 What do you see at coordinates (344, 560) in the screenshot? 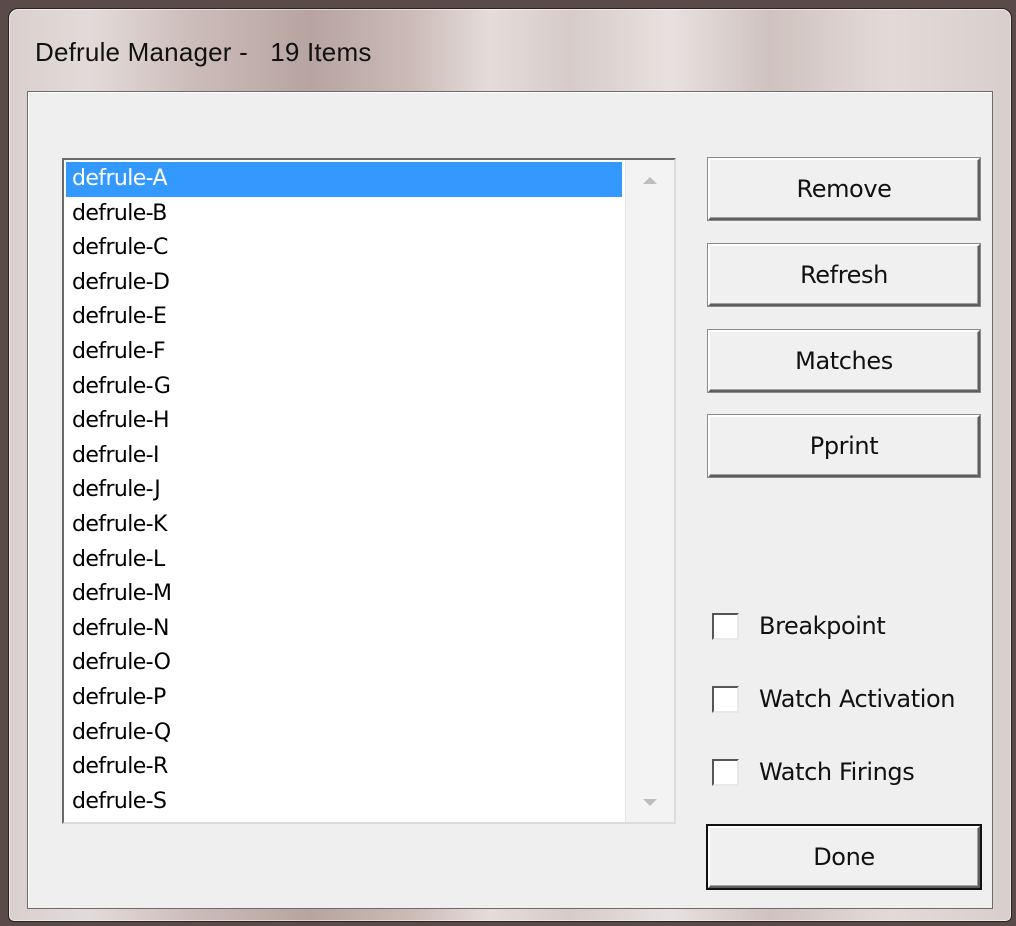
I see `list-item: defrule-L` at bounding box center [344, 560].